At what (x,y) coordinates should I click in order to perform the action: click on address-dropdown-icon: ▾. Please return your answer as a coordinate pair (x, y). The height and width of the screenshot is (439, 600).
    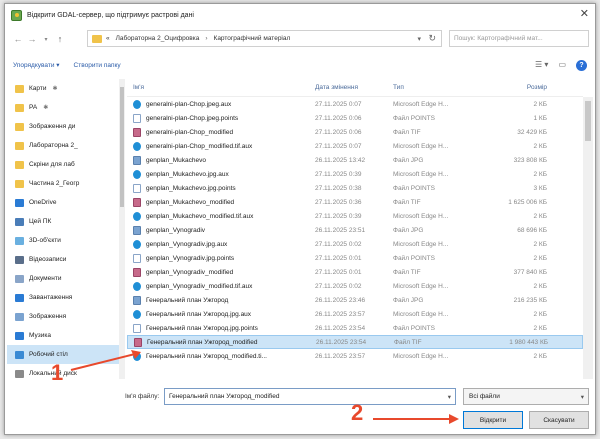
    Looking at the image, I should click on (419, 39).